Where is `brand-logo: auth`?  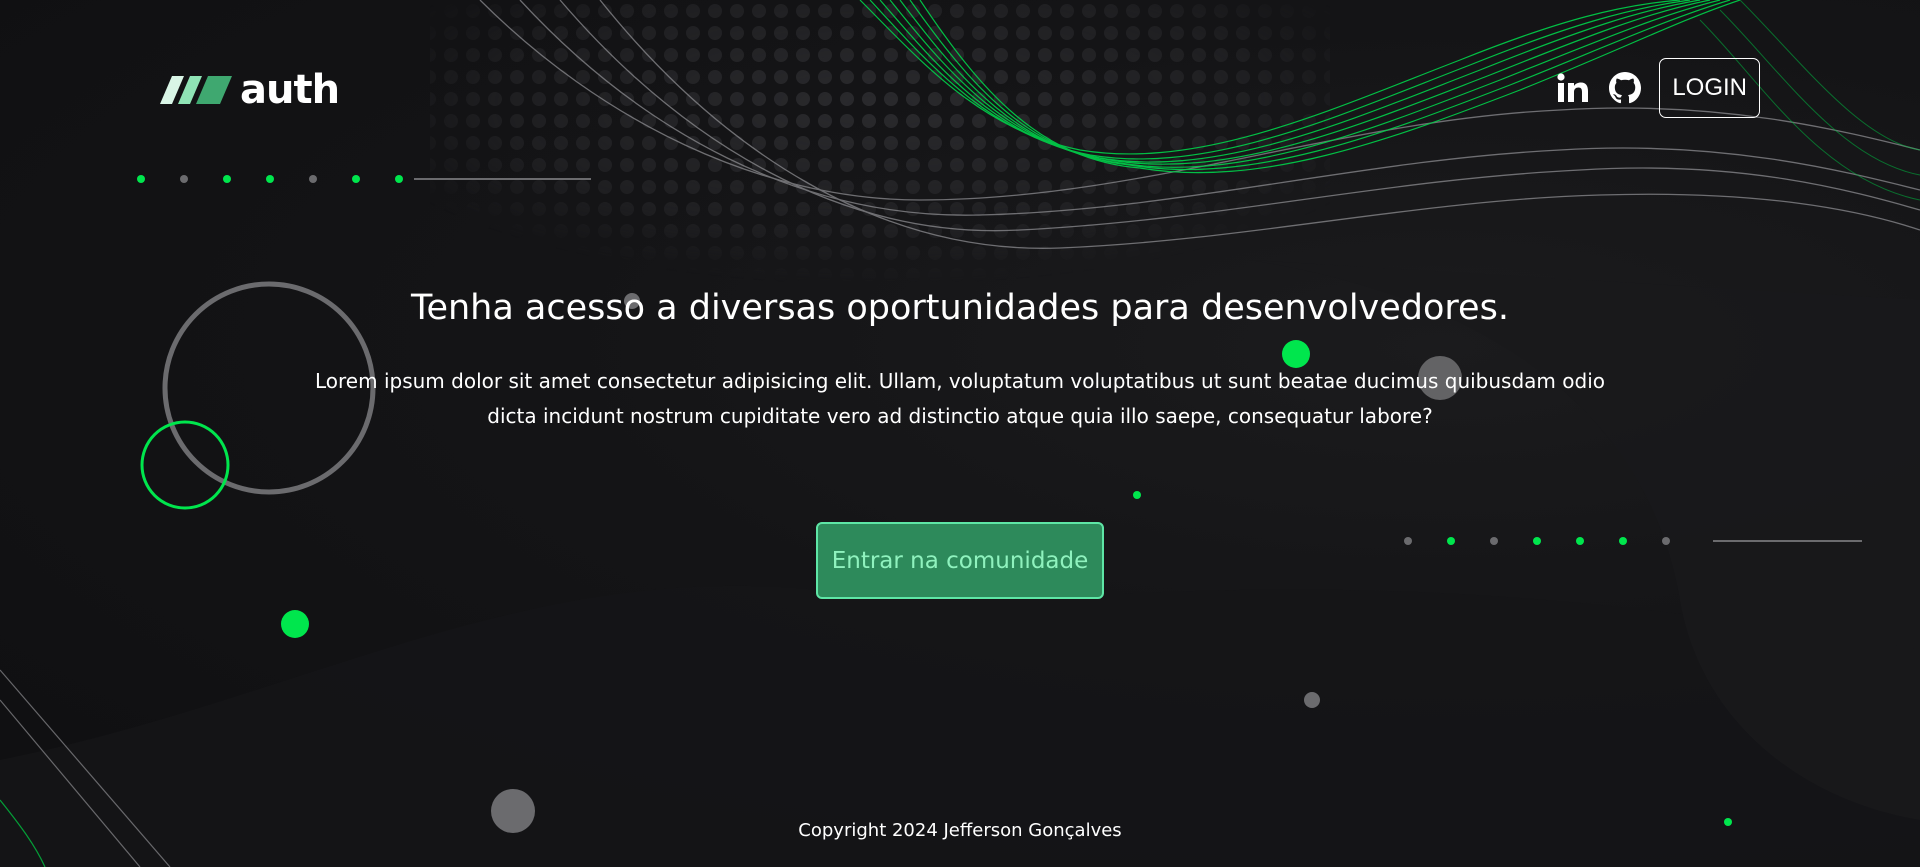 brand-logo: auth is located at coordinates (250, 90).